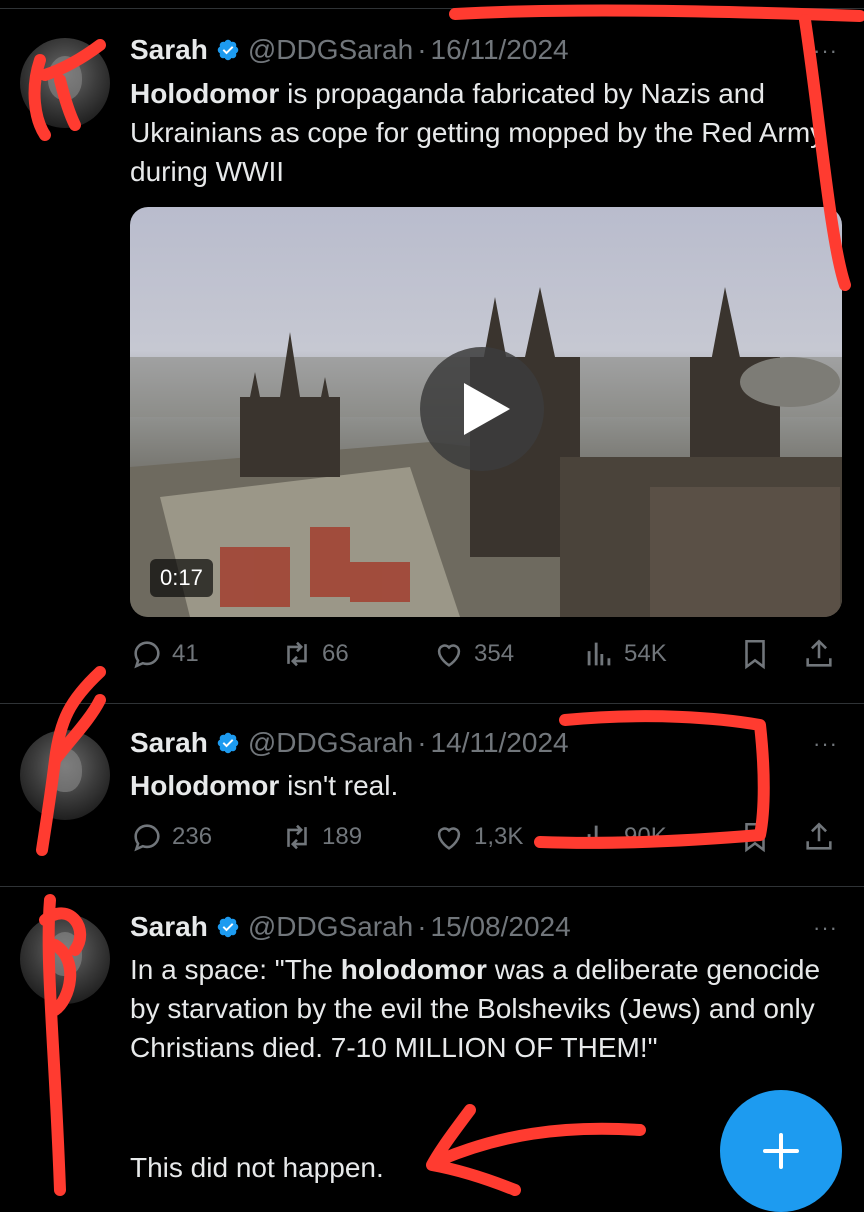  Describe the element at coordinates (413, 969) in the screenshot. I see `tweet-text-bold: holodomor` at that location.